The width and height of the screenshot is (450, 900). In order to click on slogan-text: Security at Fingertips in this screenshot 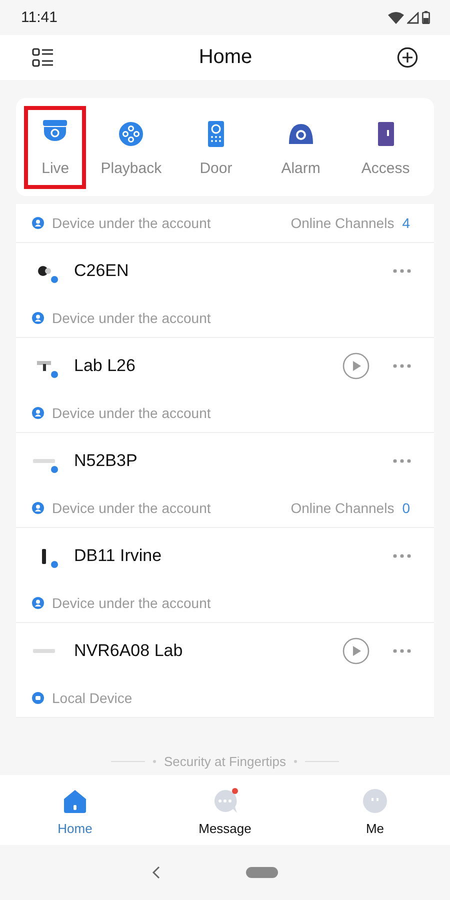, I will do `click(225, 761)`.